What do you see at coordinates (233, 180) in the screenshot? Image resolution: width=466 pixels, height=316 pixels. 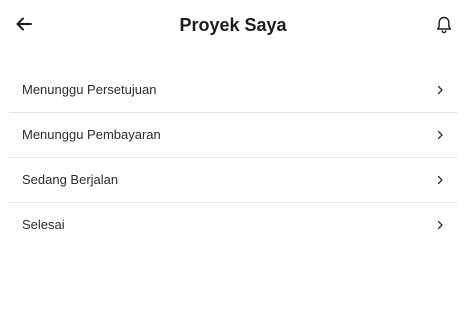 I see `list-item-sedang-berjalan: Sedang Berjalan` at bounding box center [233, 180].